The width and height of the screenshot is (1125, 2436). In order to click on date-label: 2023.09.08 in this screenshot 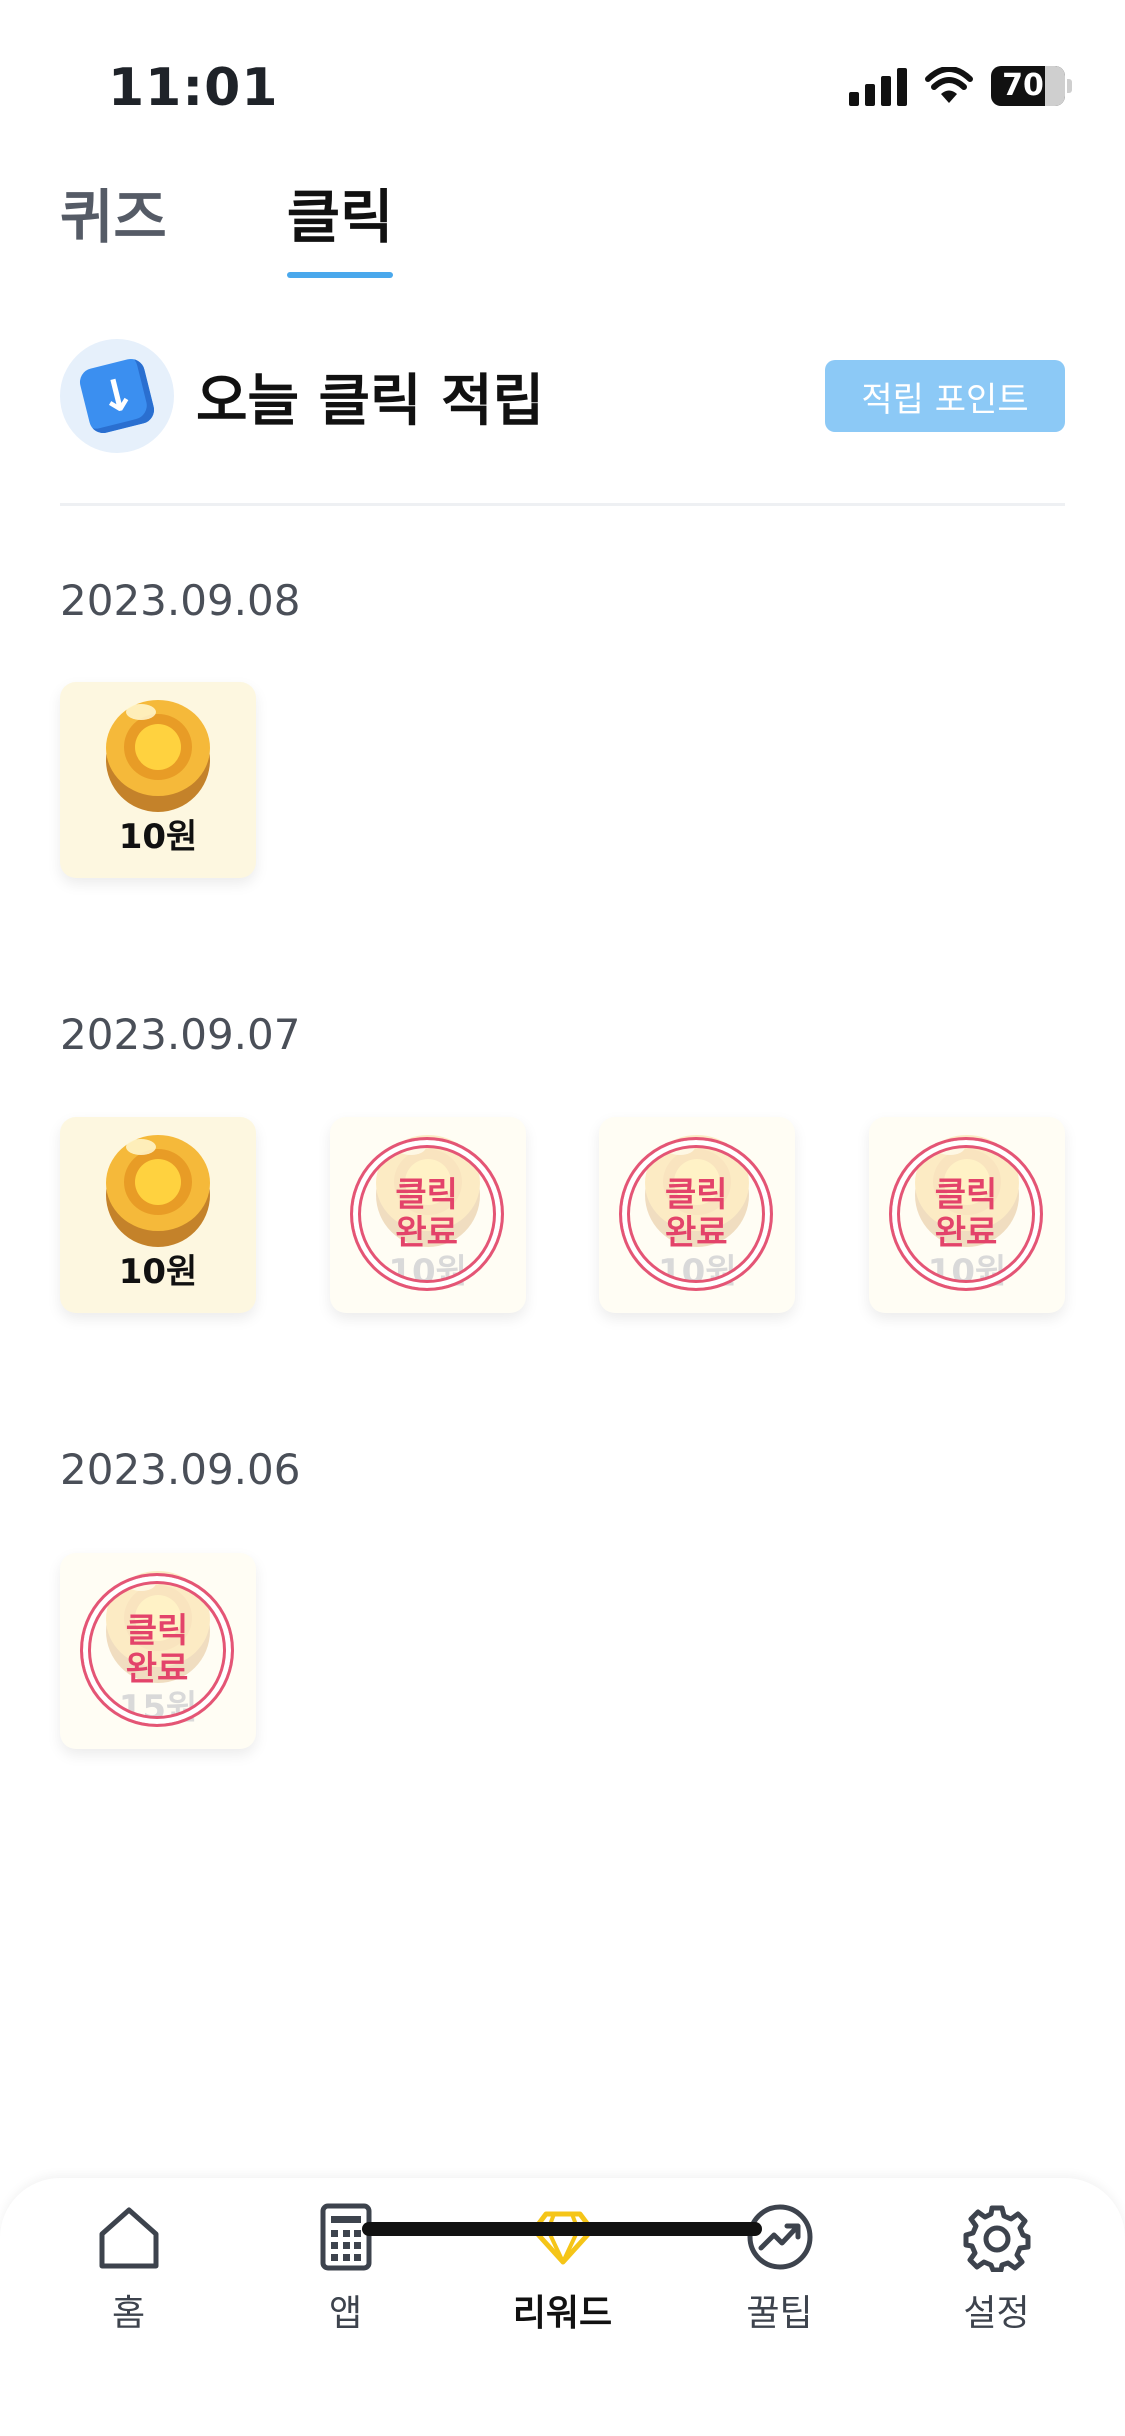, I will do `click(180, 600)`.